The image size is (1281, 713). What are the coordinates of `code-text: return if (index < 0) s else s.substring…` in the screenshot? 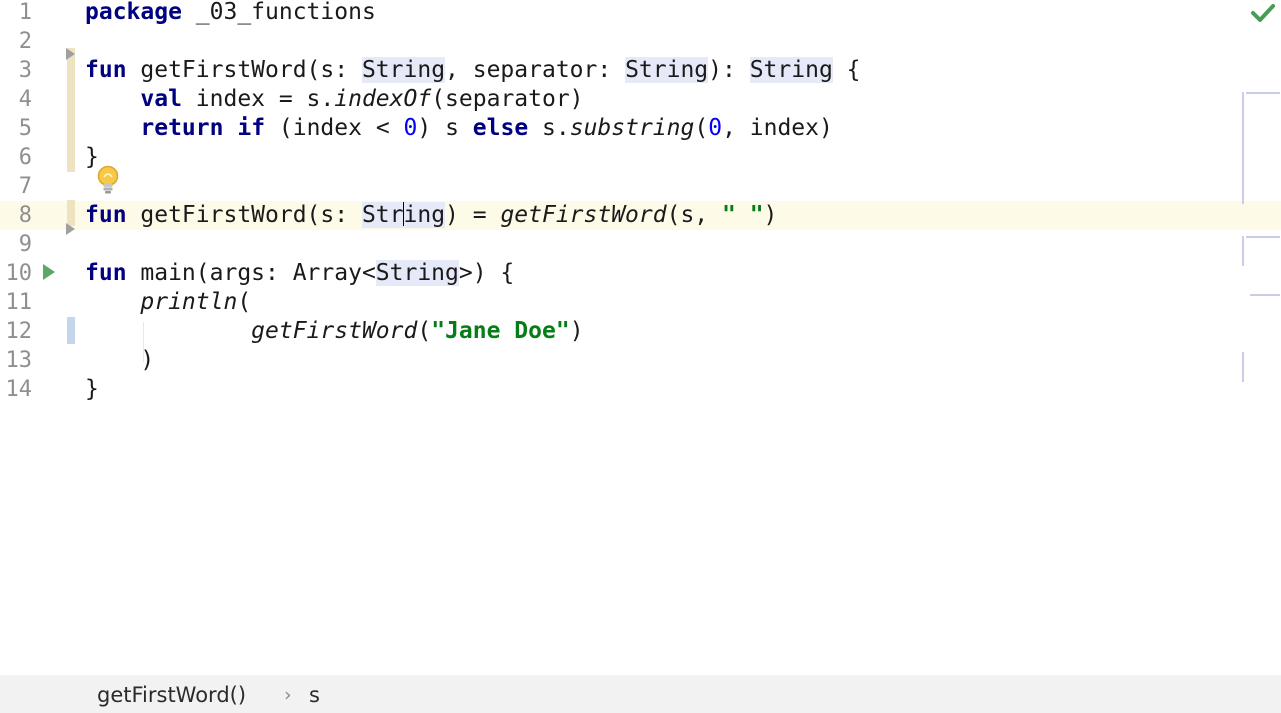 It's located at (459, 128).